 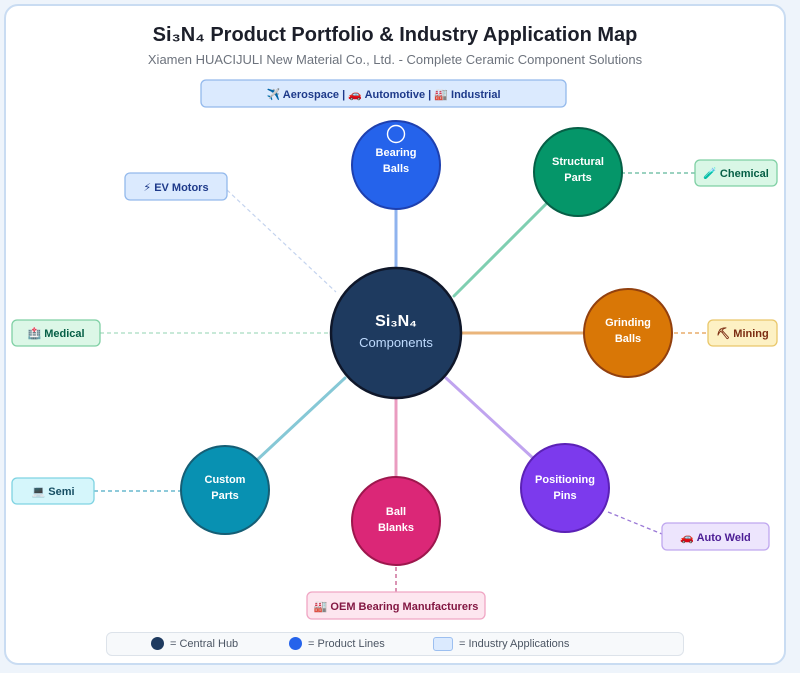 I want to click on legend-hub-swatch, so click(x=157, y=643).